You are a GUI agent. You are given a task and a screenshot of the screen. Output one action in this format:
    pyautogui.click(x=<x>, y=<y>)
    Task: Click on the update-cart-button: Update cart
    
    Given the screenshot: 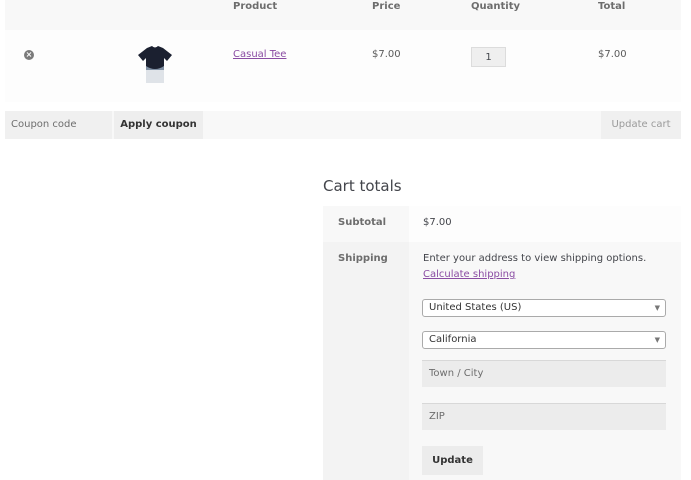 What is the action you would take?
    pyautogui.click(x=641, y=125)
    